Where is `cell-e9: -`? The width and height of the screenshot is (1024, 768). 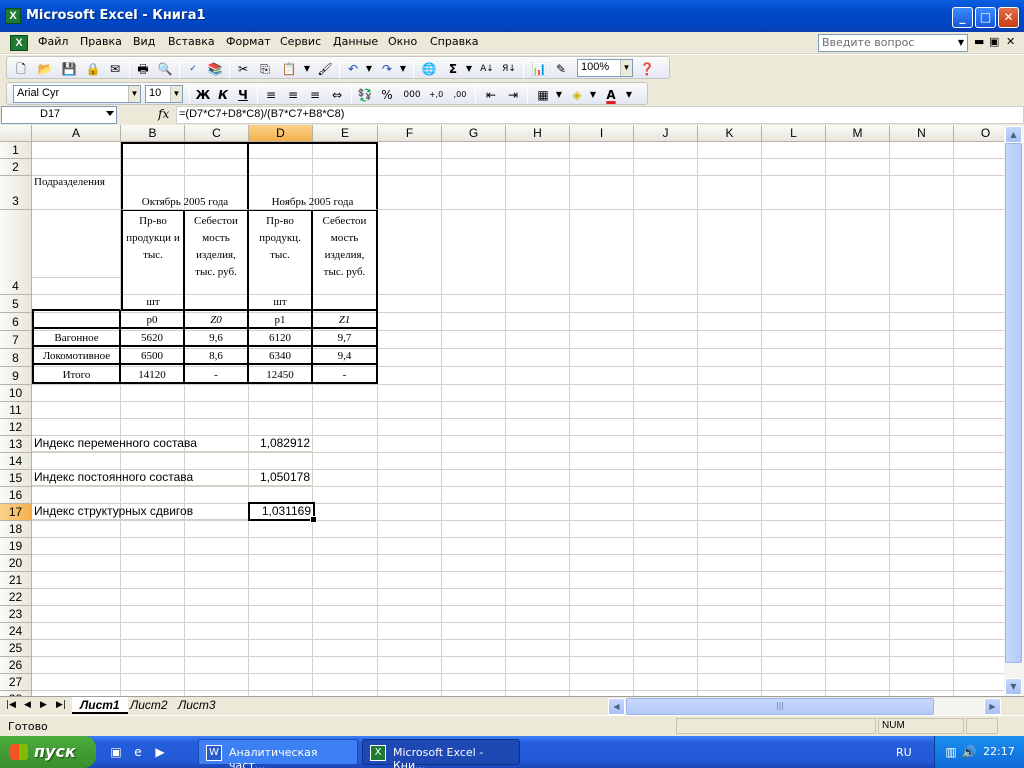 cell-e9: - is located at coordinates (345, 374).